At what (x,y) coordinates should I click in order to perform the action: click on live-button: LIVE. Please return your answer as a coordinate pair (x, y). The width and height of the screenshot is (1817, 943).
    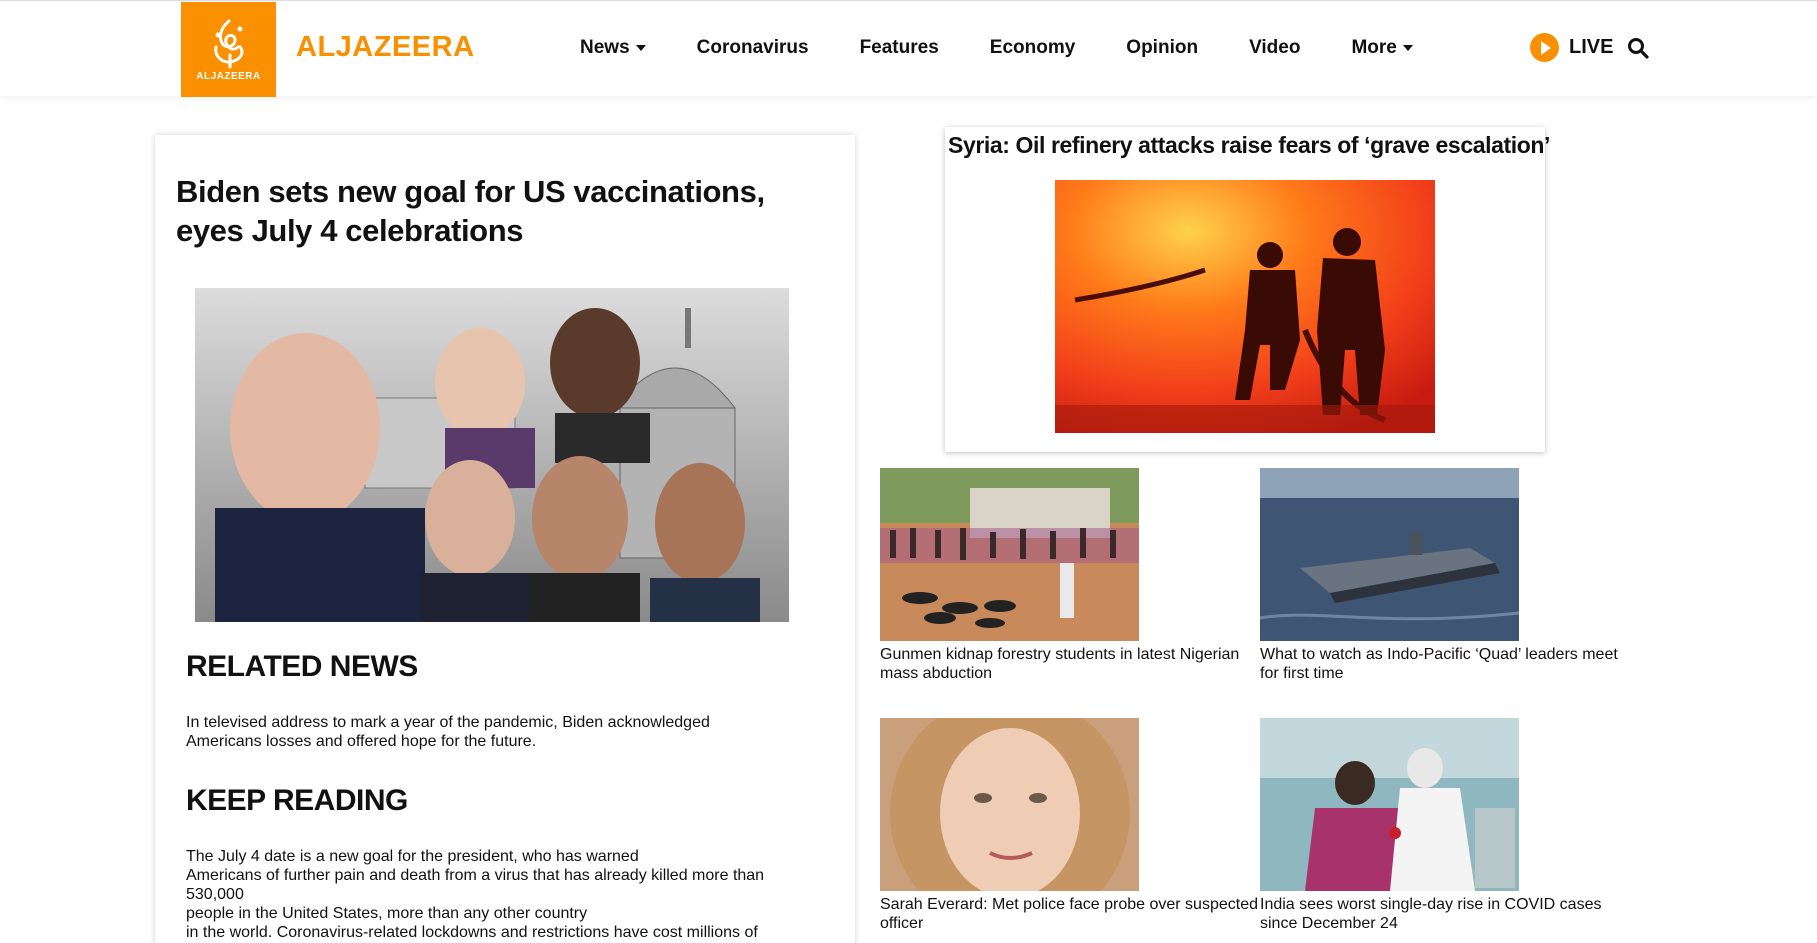
    Looking at the image, I should click on (1571, 47).